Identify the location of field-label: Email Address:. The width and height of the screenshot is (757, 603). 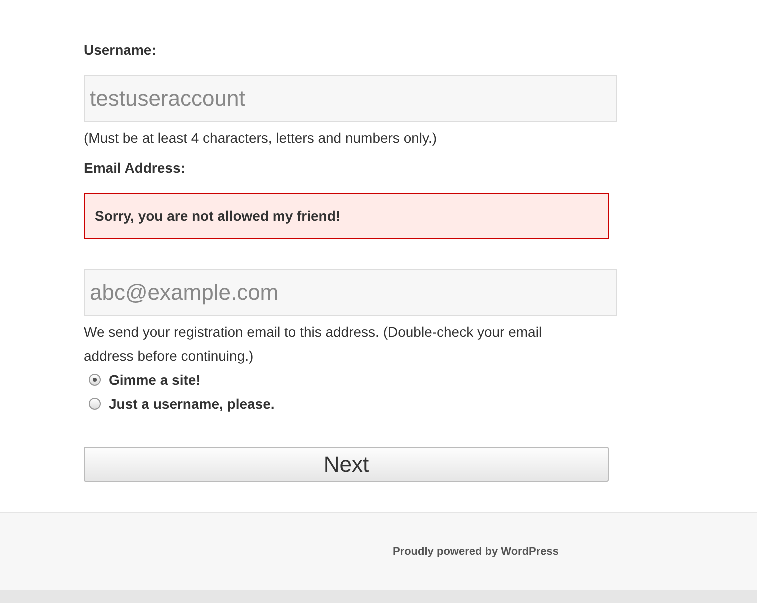
(135, 168).